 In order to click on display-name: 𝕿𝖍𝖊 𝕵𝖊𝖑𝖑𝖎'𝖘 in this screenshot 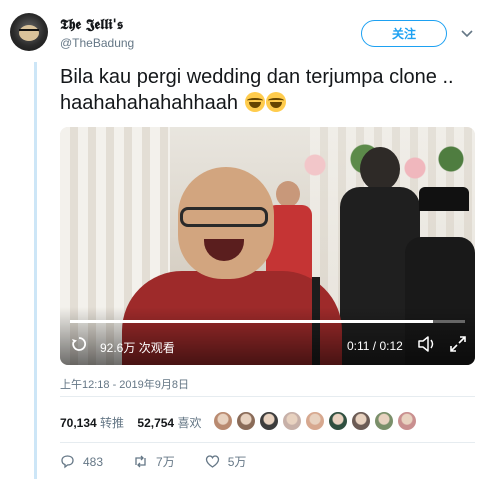, I will do `click(91, 25)`.